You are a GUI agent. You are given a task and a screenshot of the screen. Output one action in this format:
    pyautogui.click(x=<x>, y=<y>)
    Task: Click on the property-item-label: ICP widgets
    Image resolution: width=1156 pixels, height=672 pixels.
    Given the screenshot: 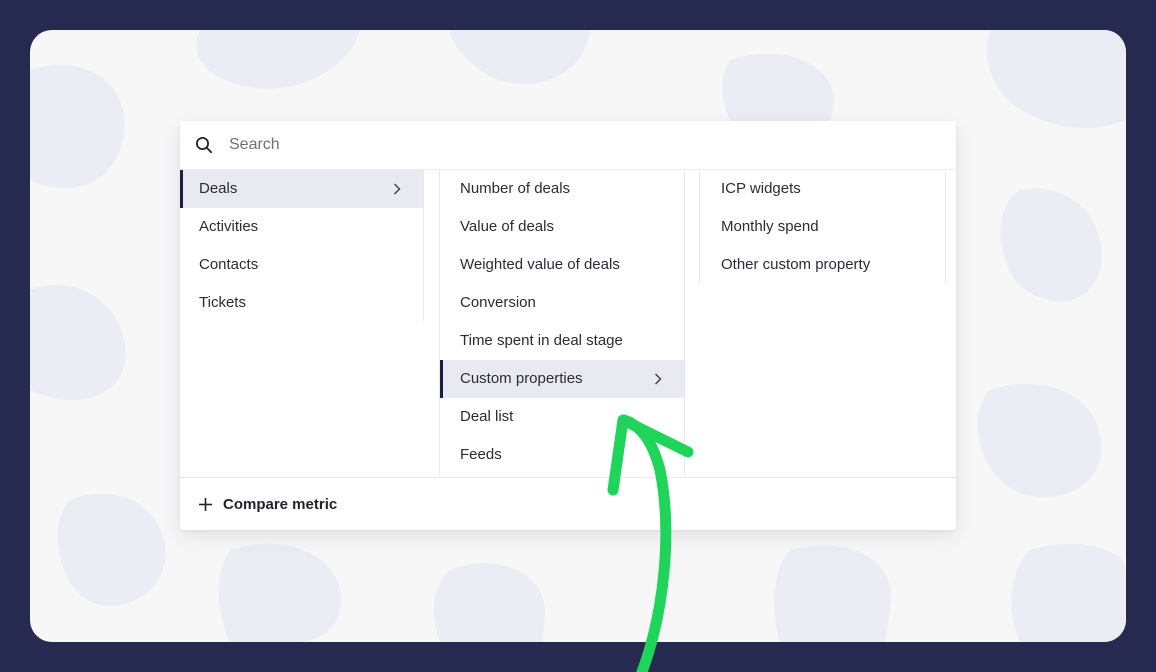 What is the action you would take?
    pyautogui.click(x=761, y=188)
    